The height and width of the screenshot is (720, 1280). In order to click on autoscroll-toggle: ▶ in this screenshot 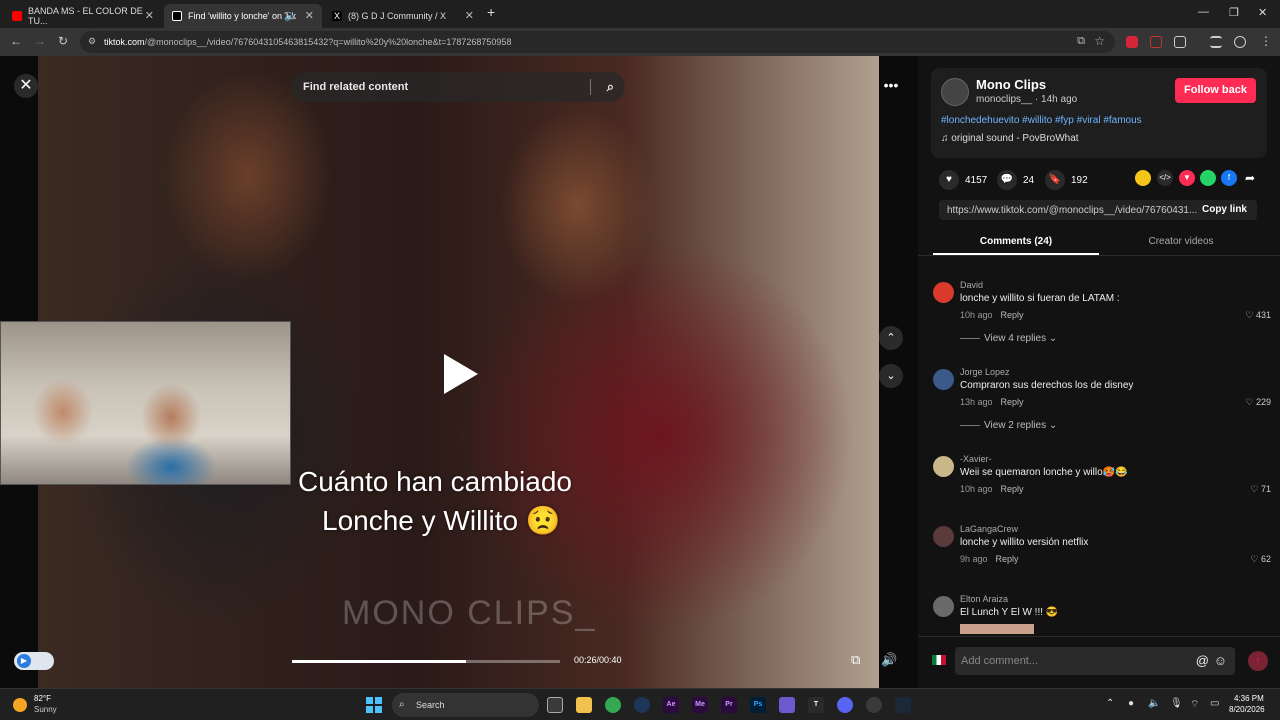, I will do `click(34, 661)`.